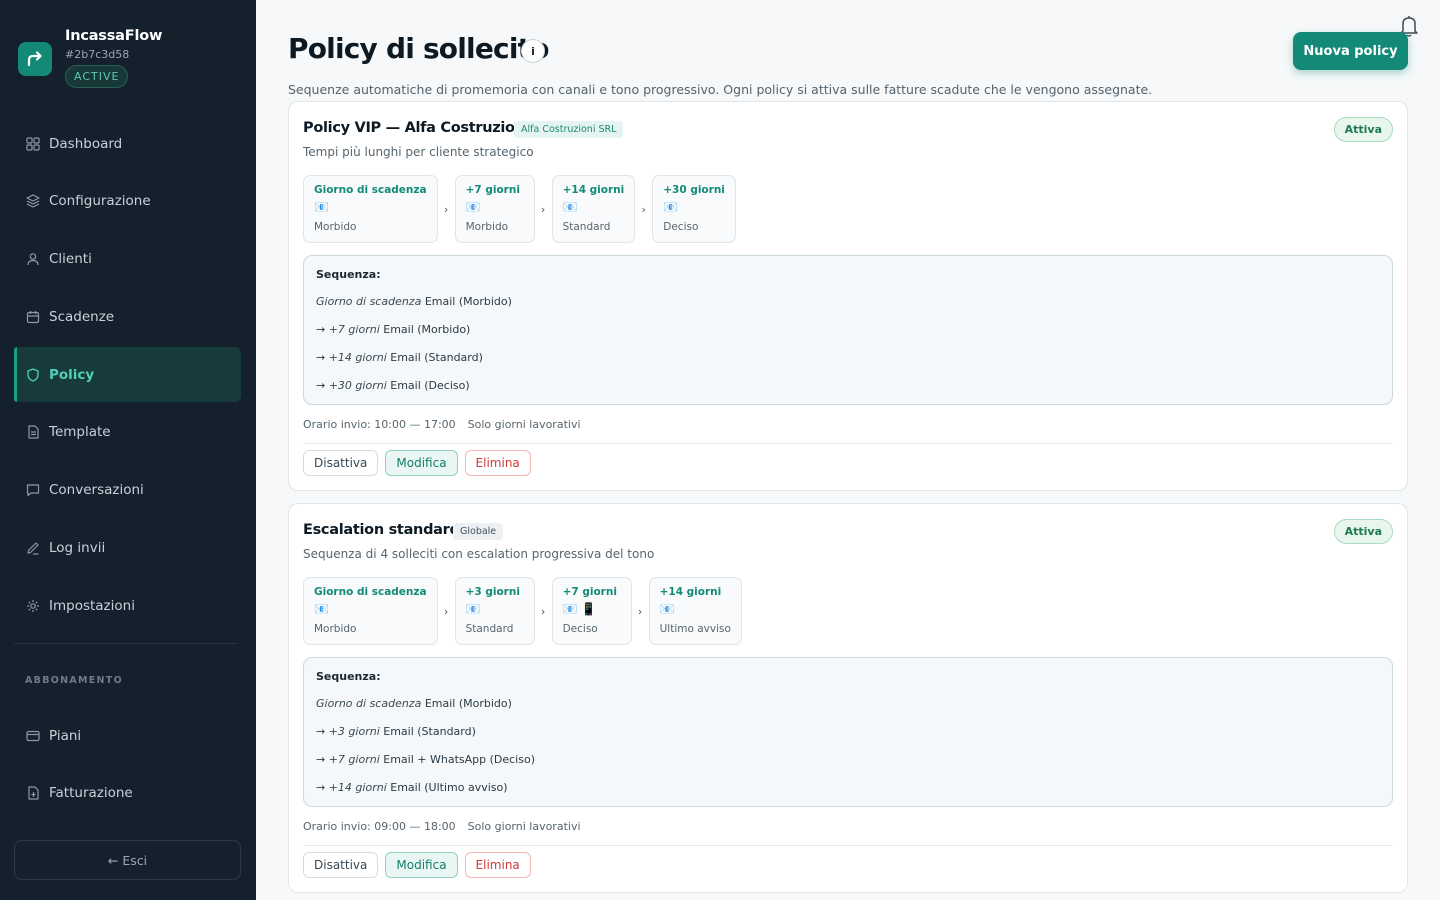 The height and width of the screenshot is (900, 1440). I want to click on sequence-line: → +14 giorni Email (Standard), so click(399, 357).